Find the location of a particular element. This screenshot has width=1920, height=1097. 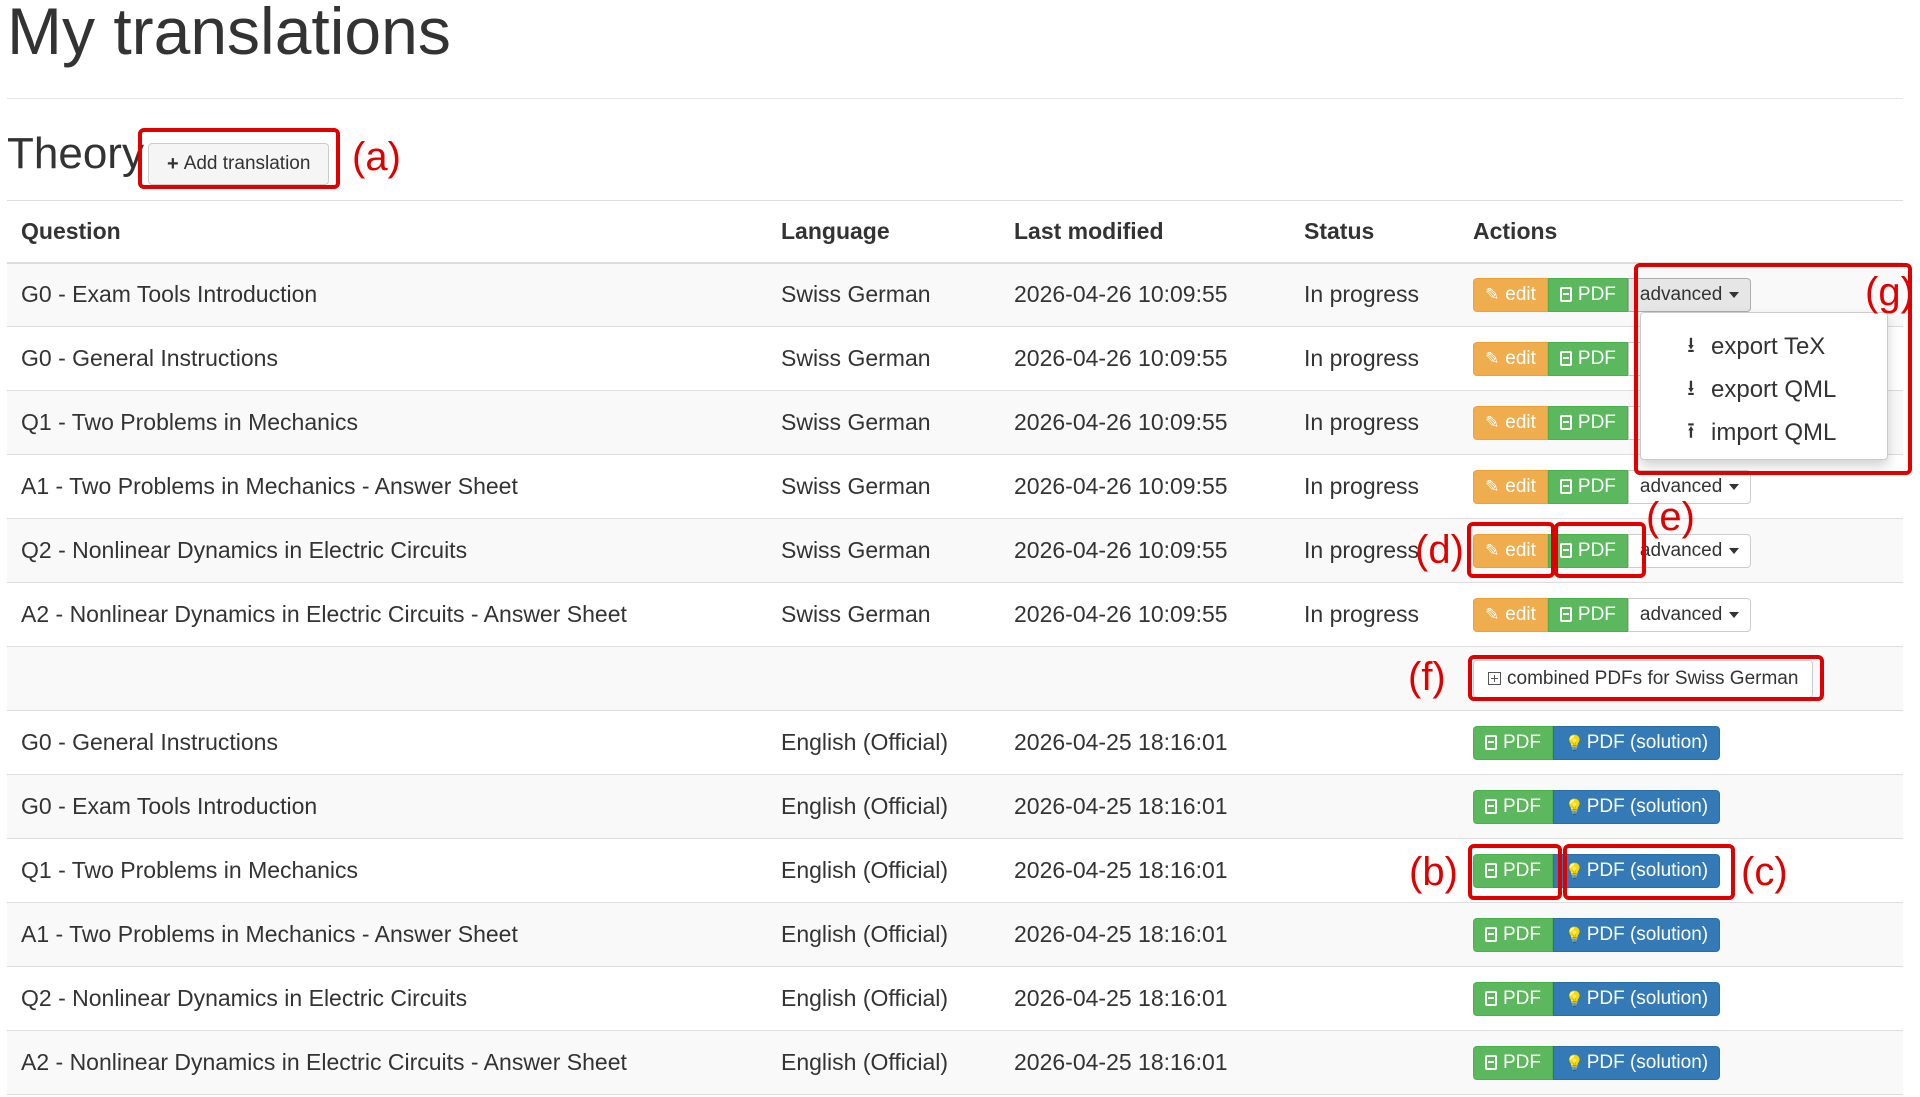

combined-pdfs-label: combined PDFs for Swiss German is located at coordinates (1653, 678).